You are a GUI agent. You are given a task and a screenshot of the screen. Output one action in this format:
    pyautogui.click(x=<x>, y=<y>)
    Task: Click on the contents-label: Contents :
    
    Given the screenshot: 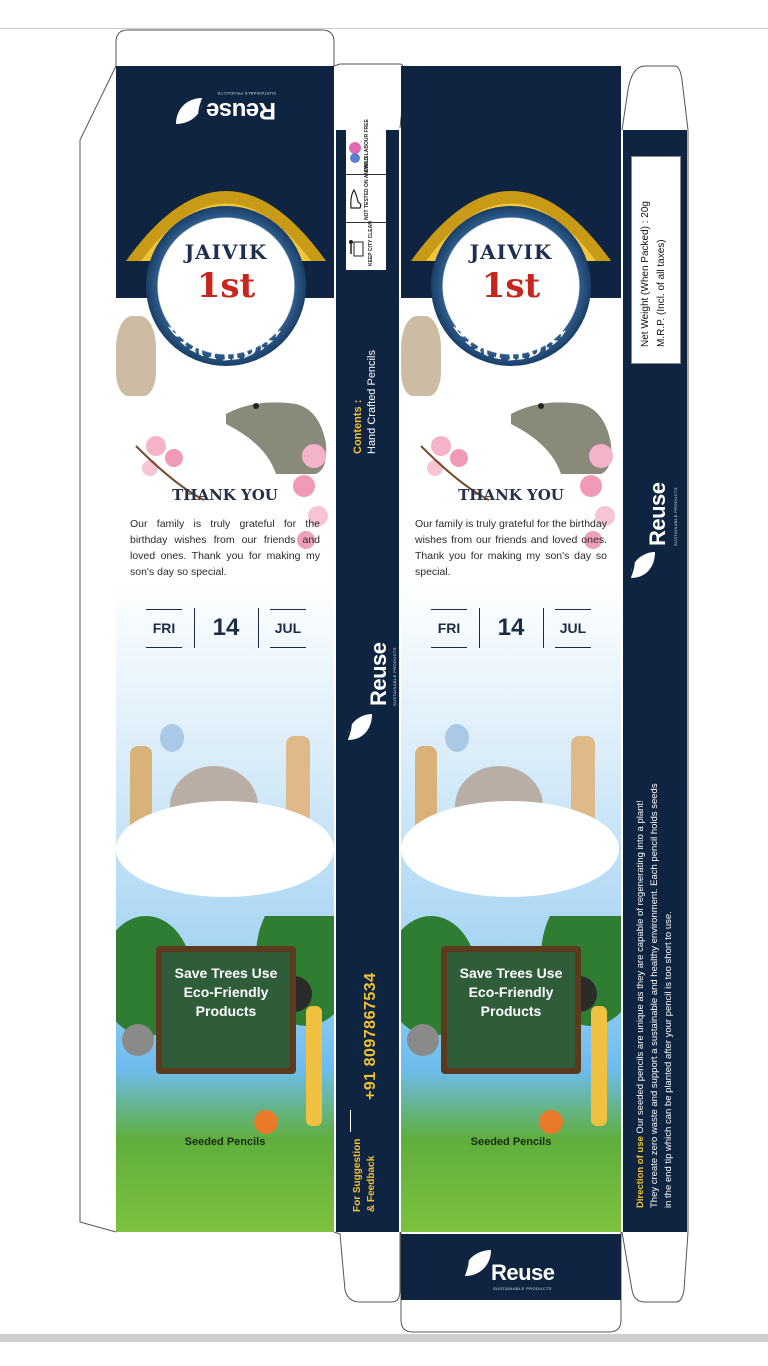 What is the action you would take?
    pyautogui.click(x=358, y=426)
    